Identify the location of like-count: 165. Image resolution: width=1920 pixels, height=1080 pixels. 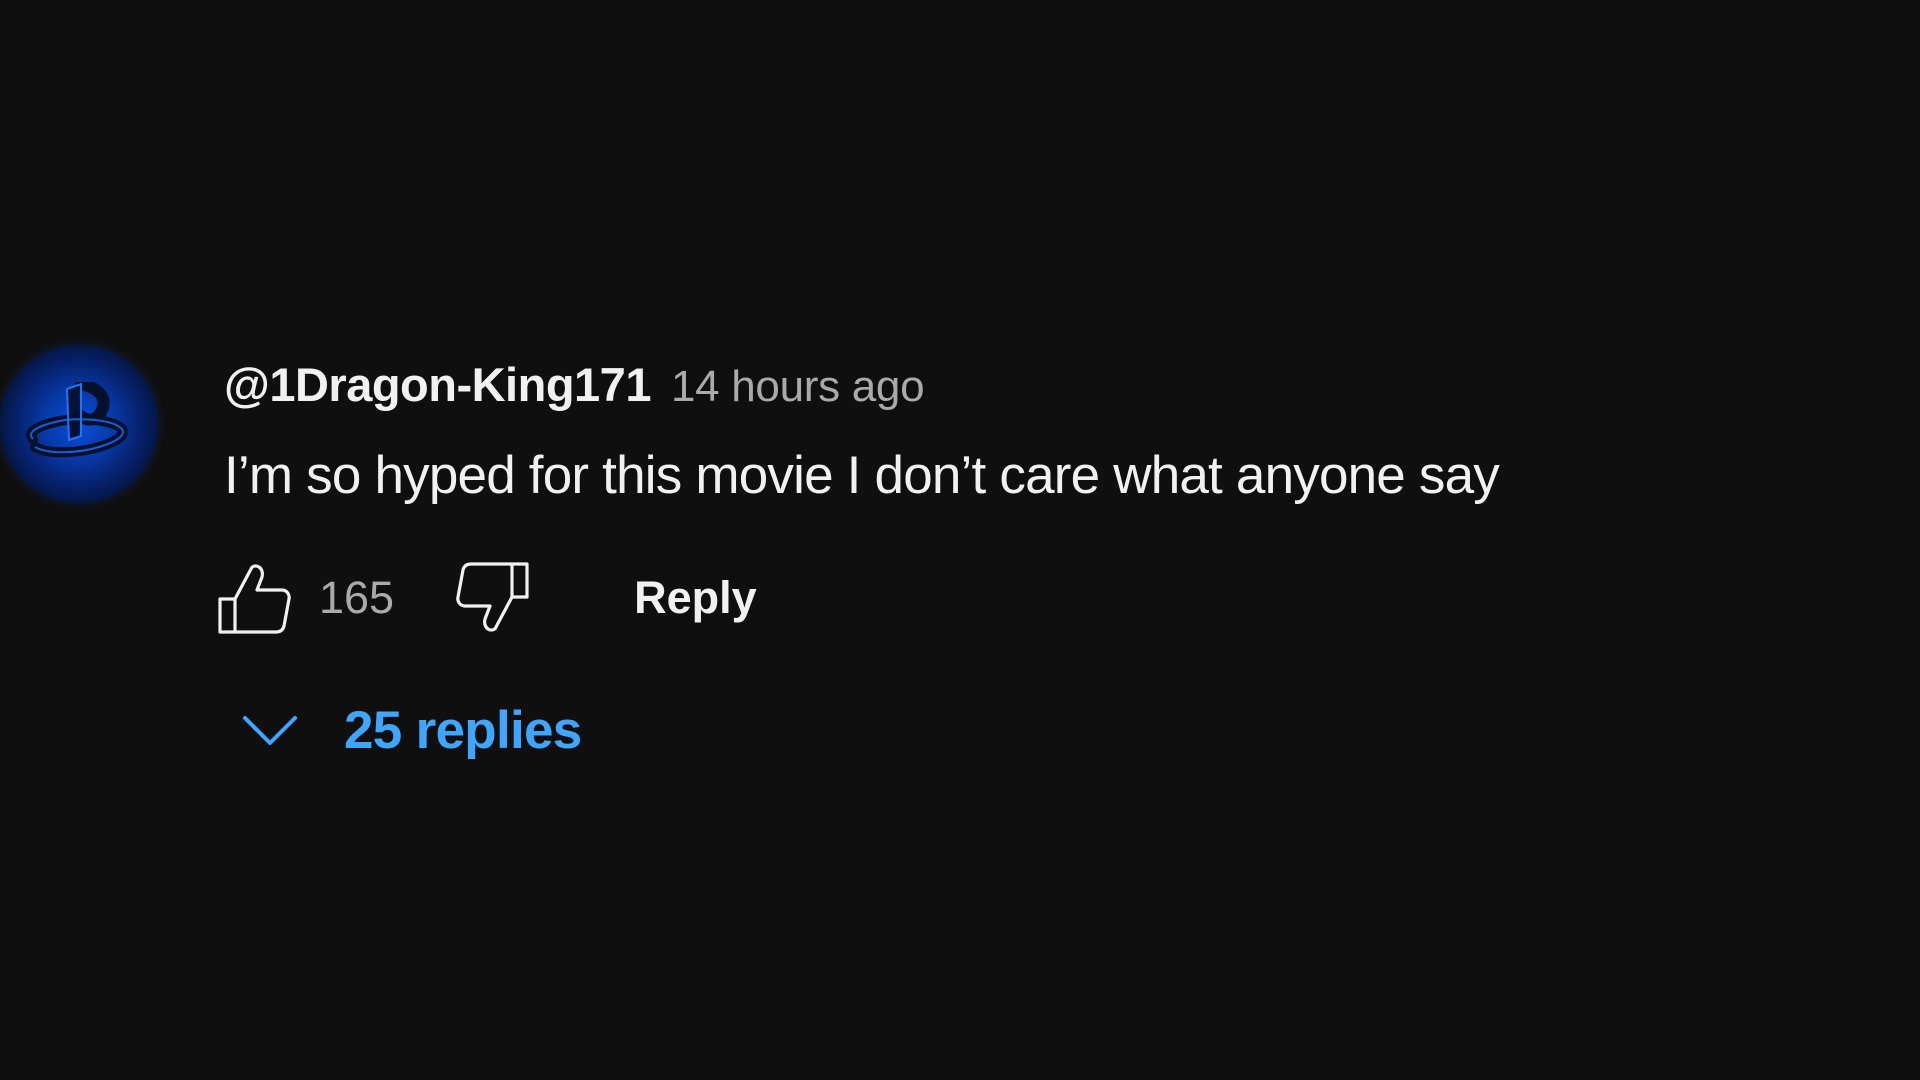
(357, 597).